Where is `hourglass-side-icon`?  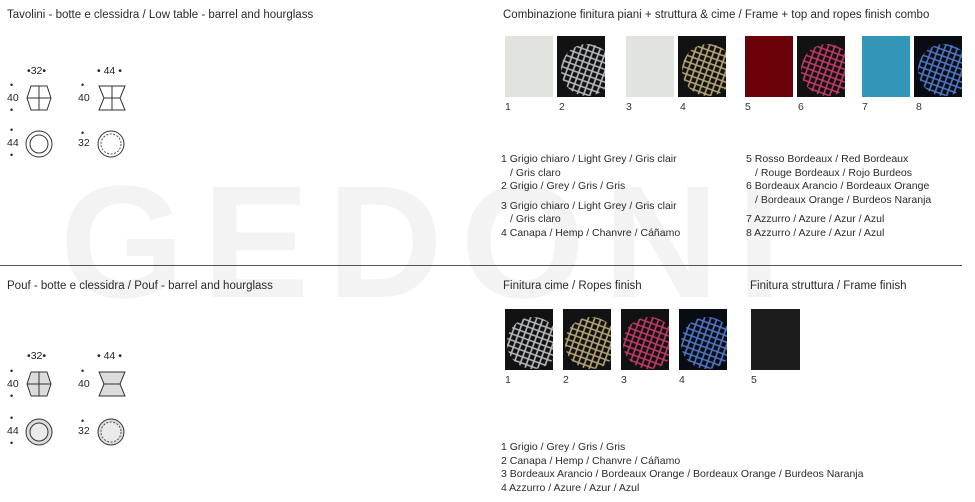 hourglass-side-icon is located at coordinates (112, 98).